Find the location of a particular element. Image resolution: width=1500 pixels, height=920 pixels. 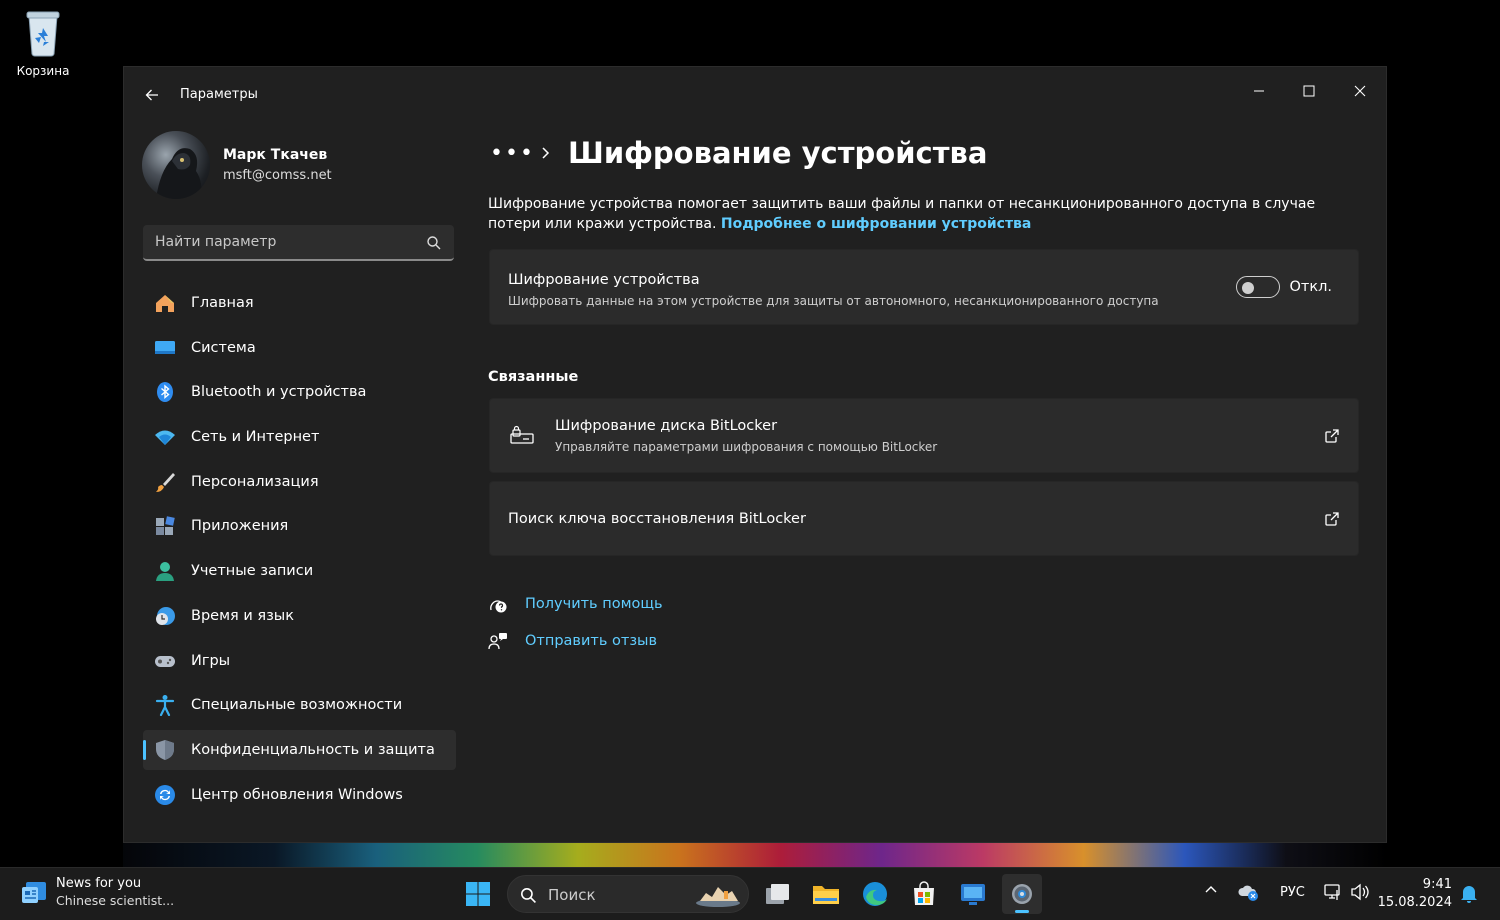

sidebar-item-label: Персонализация is located at coordinates (255, 481).